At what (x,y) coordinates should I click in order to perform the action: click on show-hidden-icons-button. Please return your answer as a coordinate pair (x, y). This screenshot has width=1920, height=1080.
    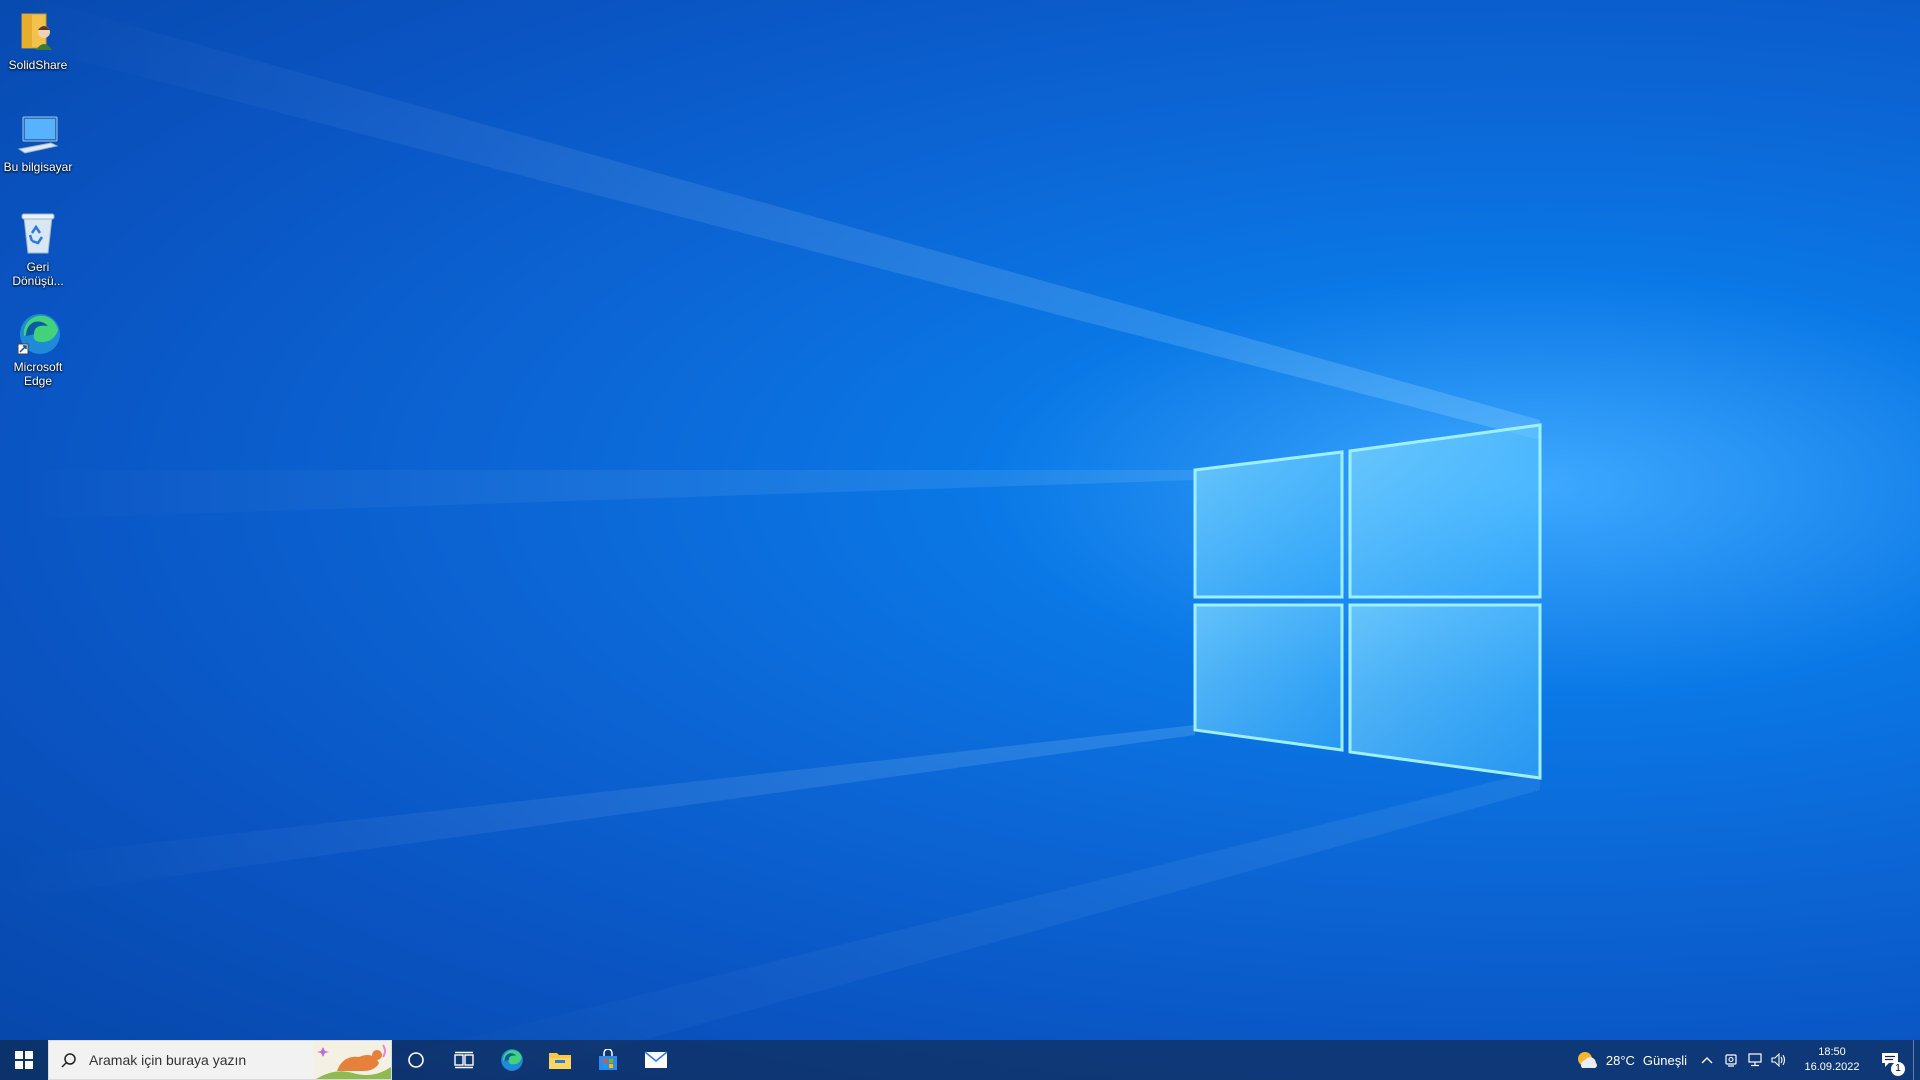
    Looking at the image, I should click on (1707, 1060).